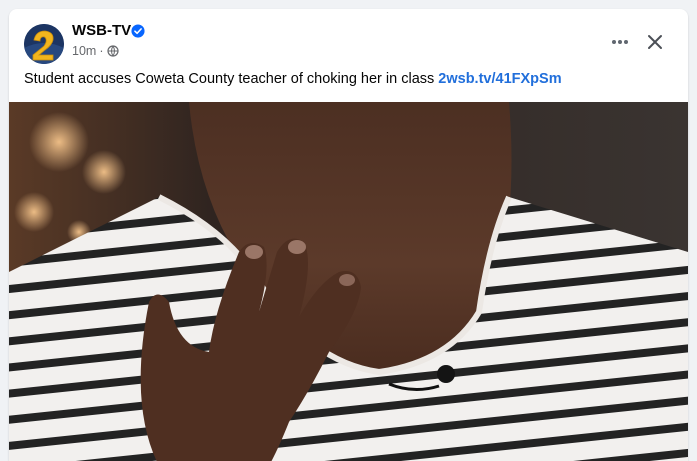 The height and width of the screenshot is (461, 697). I want to click on close-button, so click(655, 42).